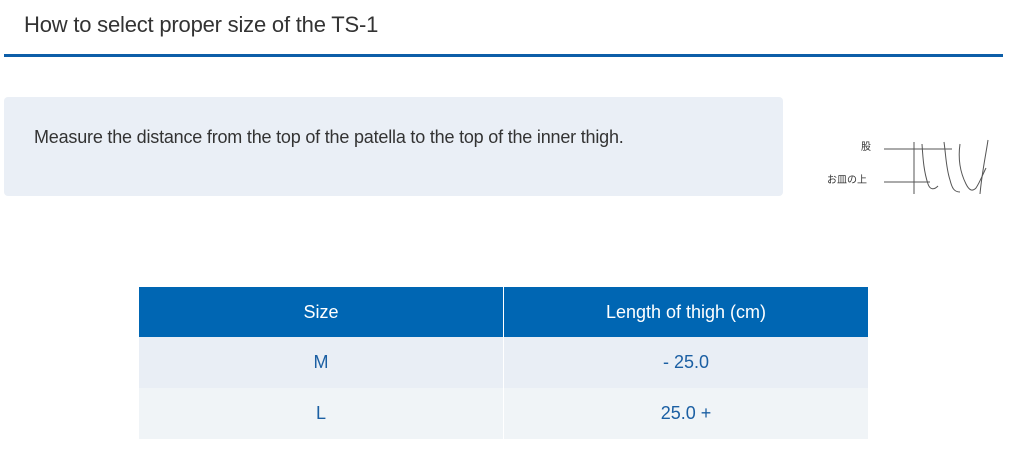  I want to click on right-leg-outer-outline, so click(984, 167).